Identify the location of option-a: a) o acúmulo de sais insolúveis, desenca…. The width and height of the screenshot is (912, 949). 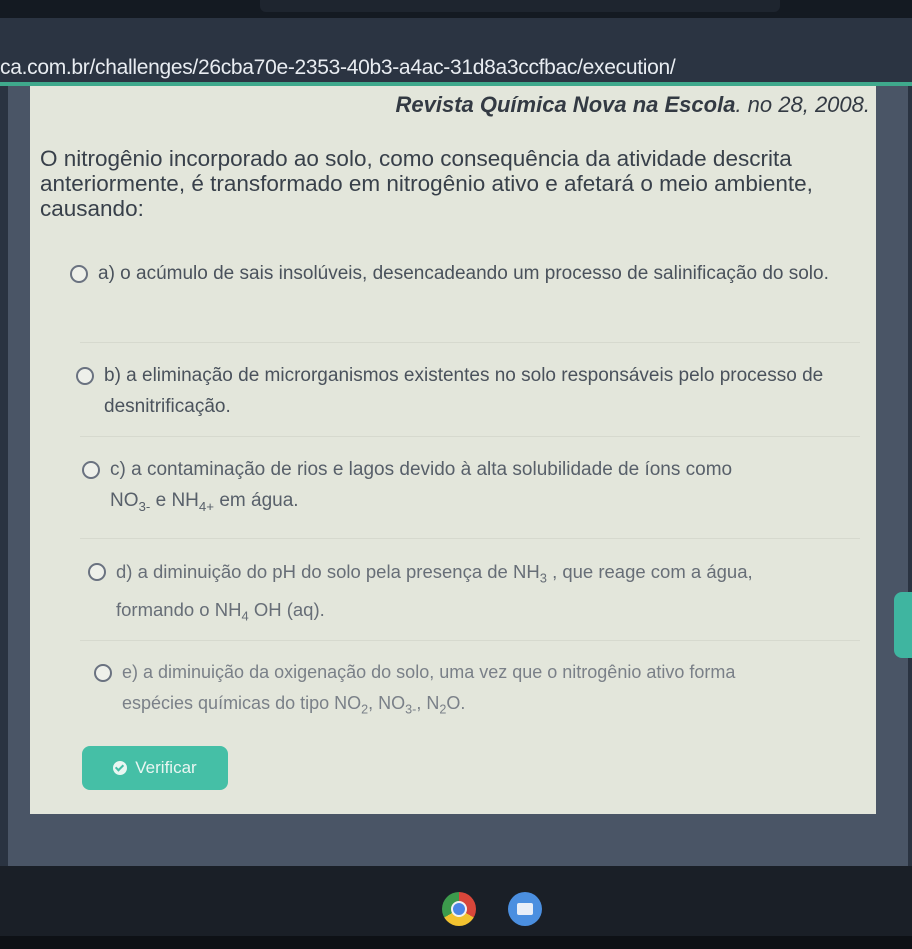
(460, 273).